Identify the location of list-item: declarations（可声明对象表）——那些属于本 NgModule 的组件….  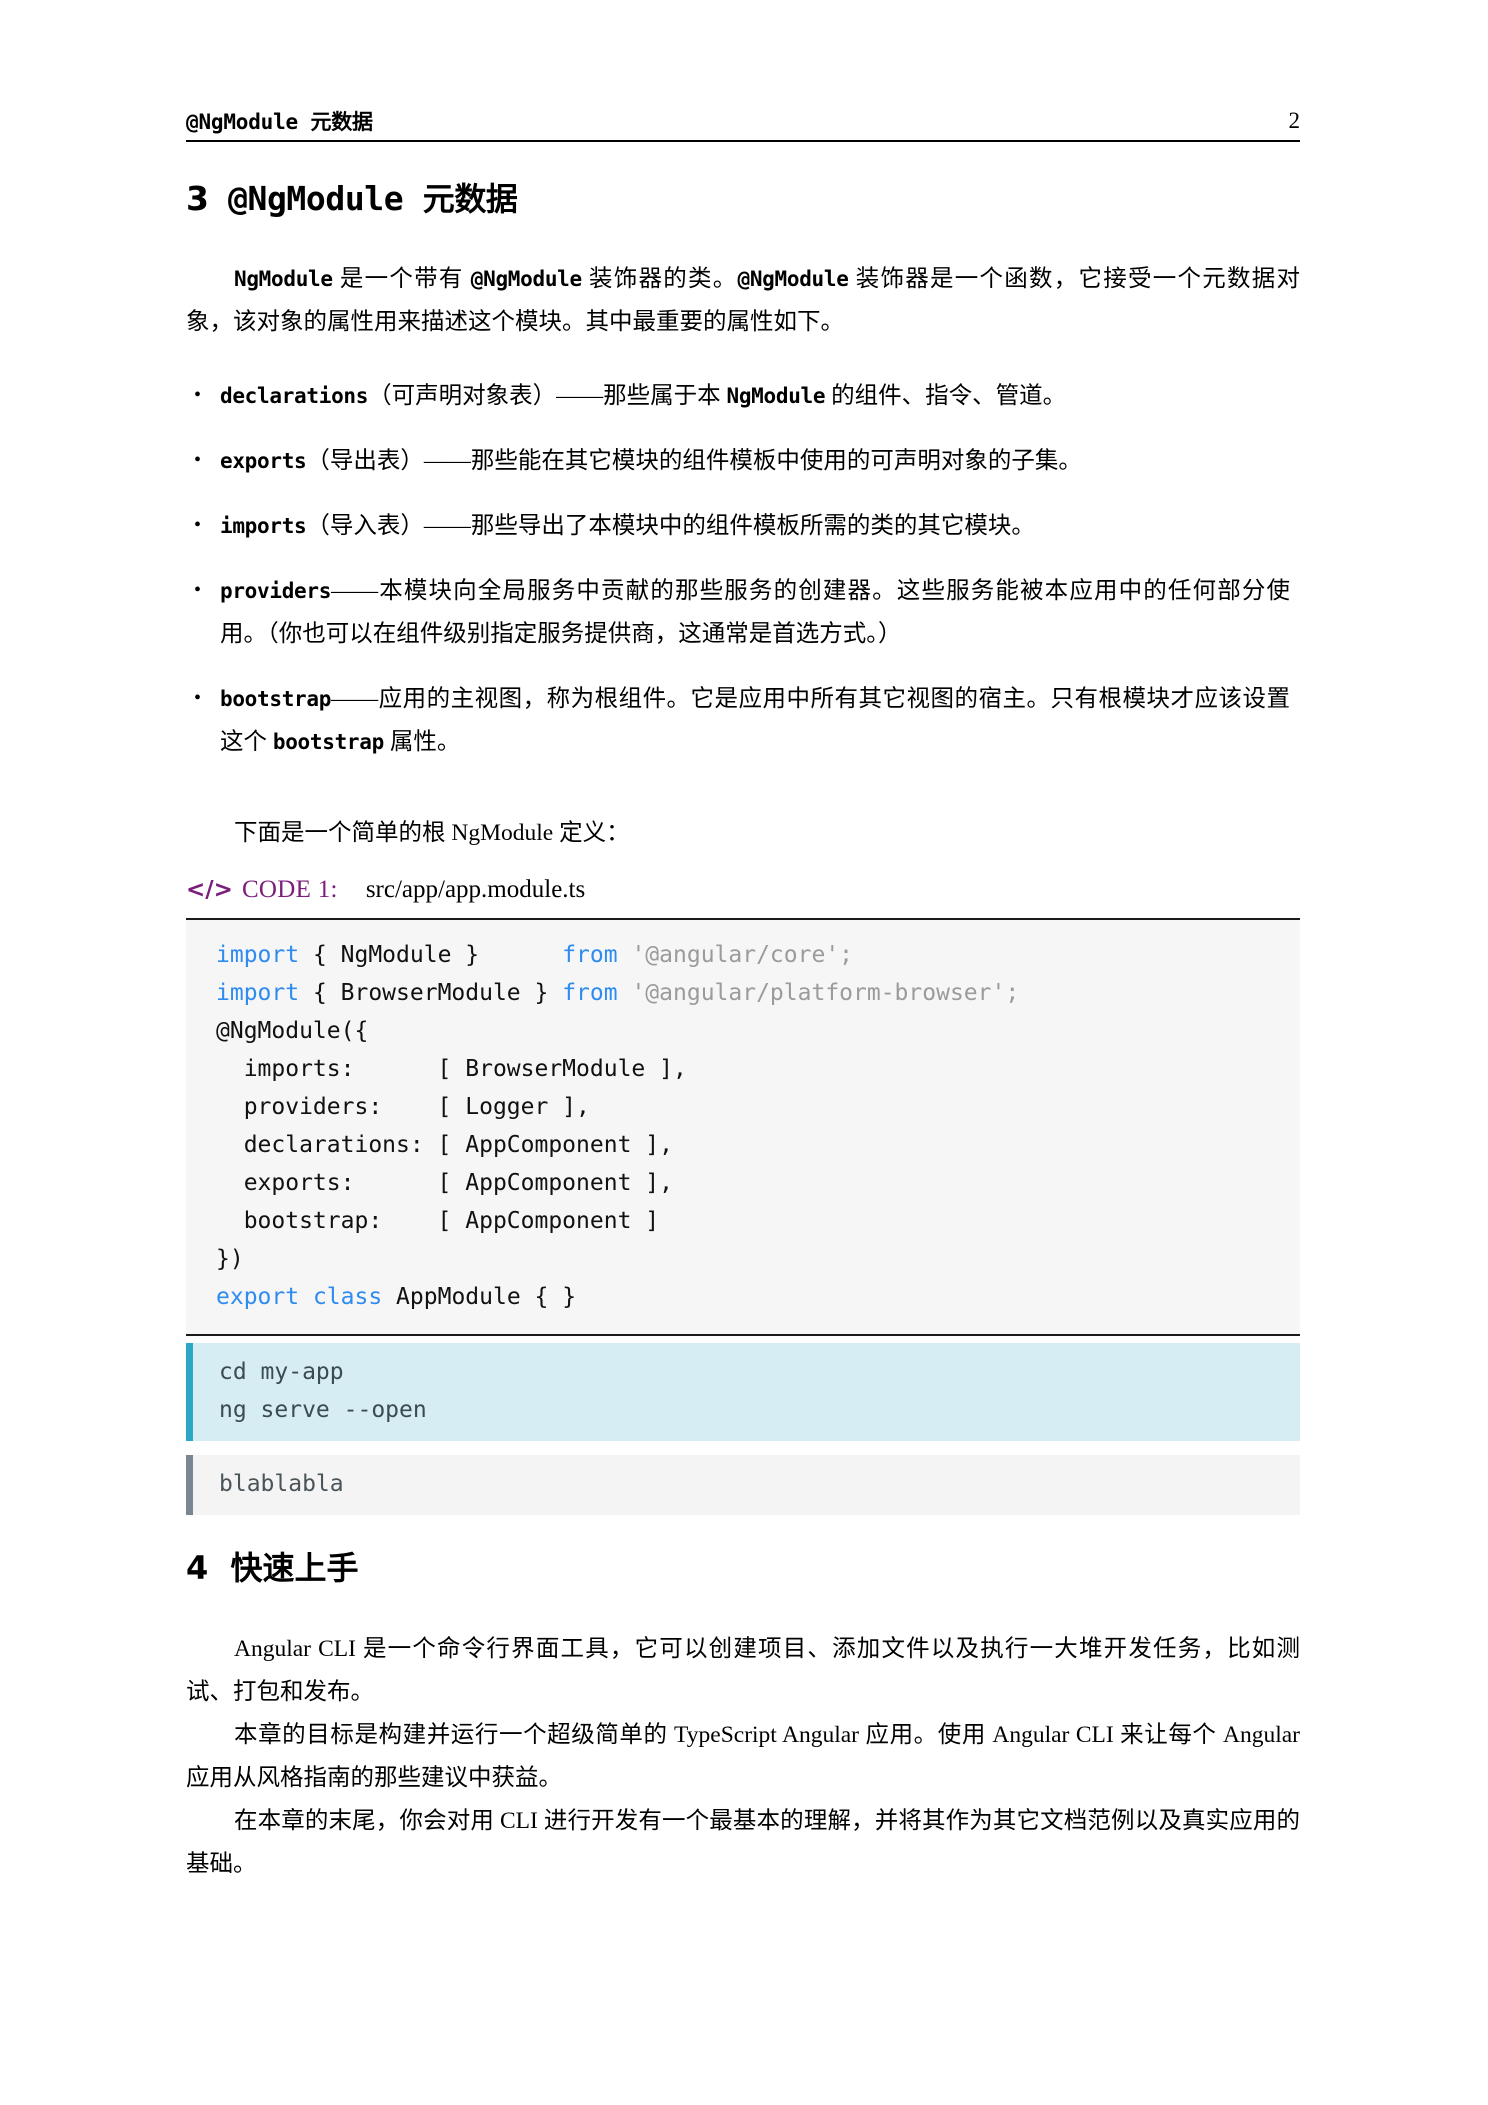
(738, 396).